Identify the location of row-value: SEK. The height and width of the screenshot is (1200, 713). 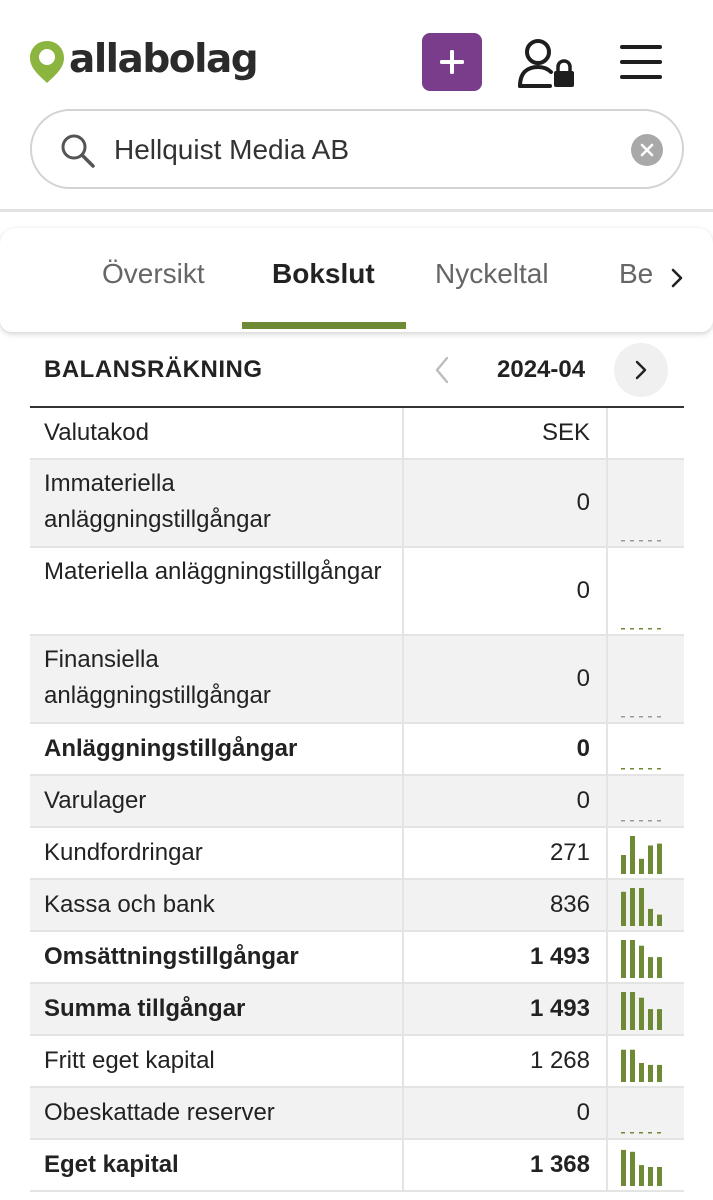
(565, 432).